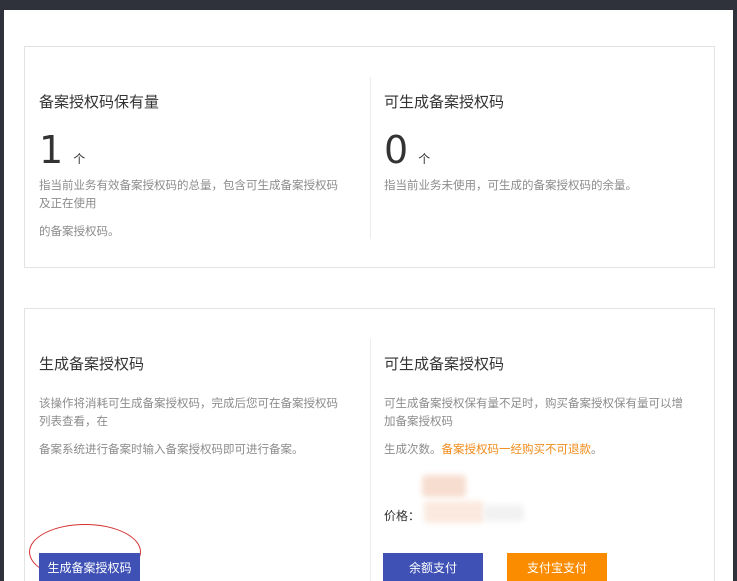 This screenshot has height=581, width=737. Describe the element at coordinates (188, 412) in the screenshot. I see `generate-code-desc: 该操作将消耗可生成备案授权码，完成后您可在备案授权码列表查看，在` at that location.